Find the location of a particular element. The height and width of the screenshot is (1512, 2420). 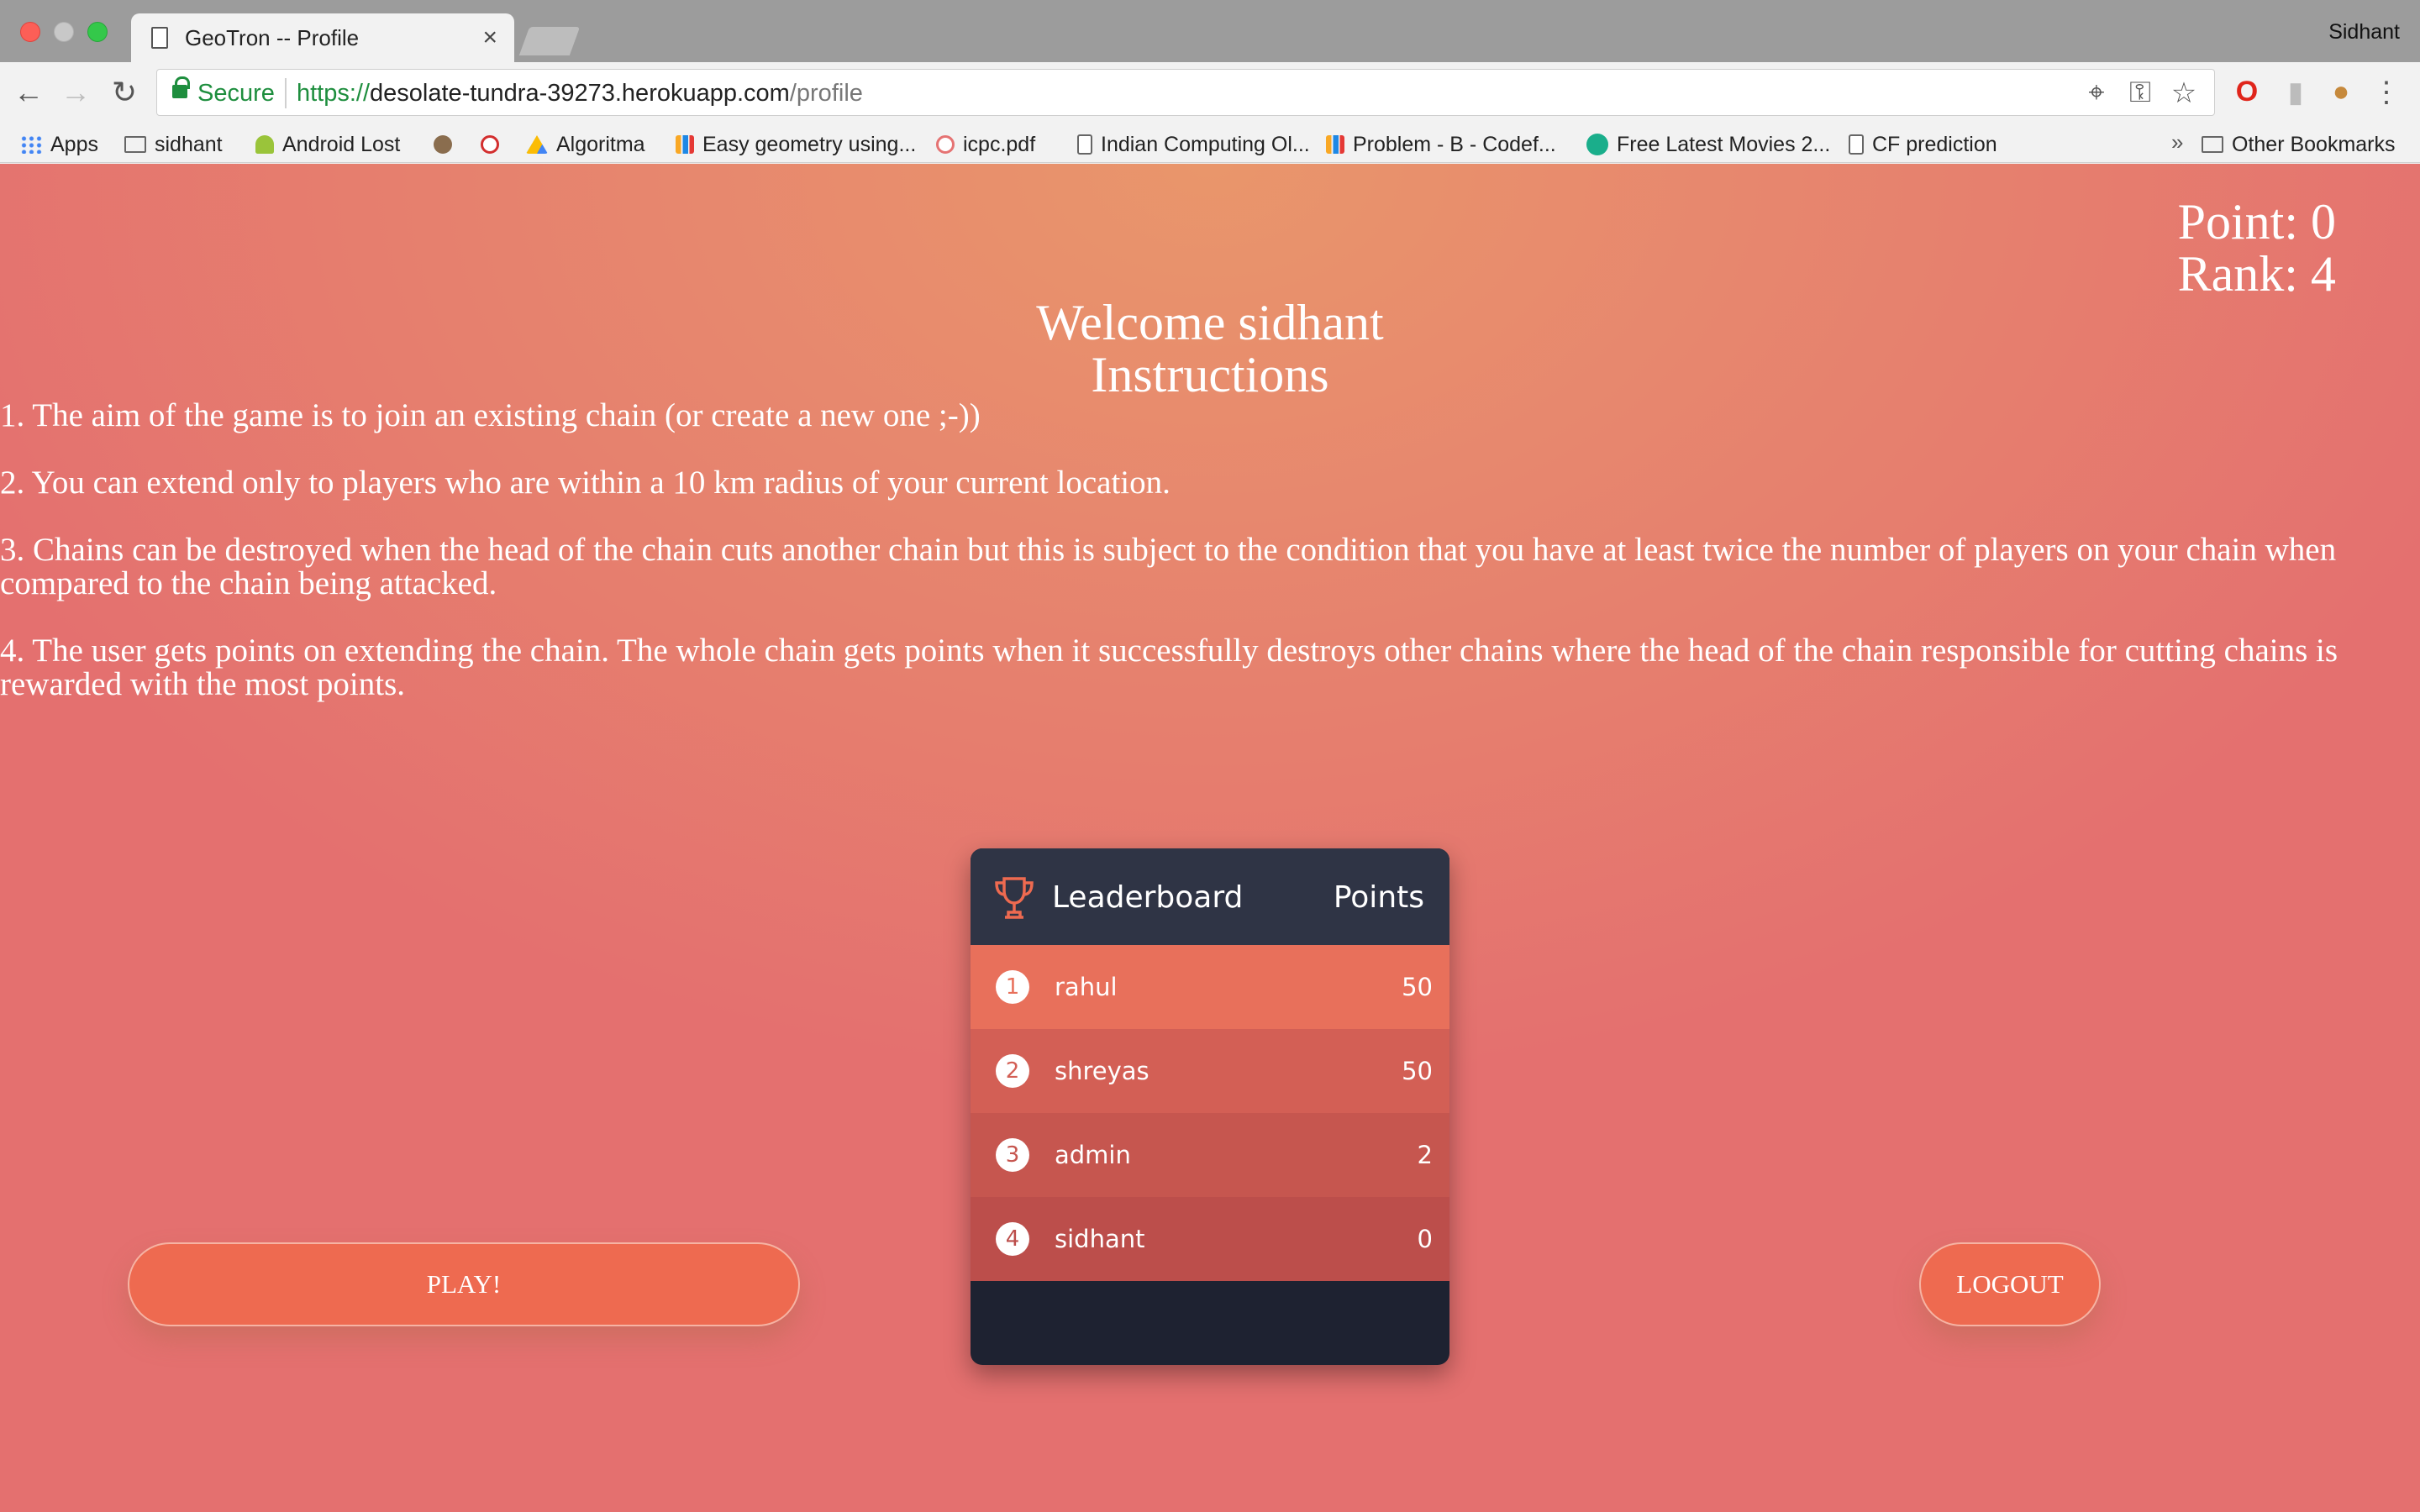

bookmark-shield is located at coordinates (495, 144).